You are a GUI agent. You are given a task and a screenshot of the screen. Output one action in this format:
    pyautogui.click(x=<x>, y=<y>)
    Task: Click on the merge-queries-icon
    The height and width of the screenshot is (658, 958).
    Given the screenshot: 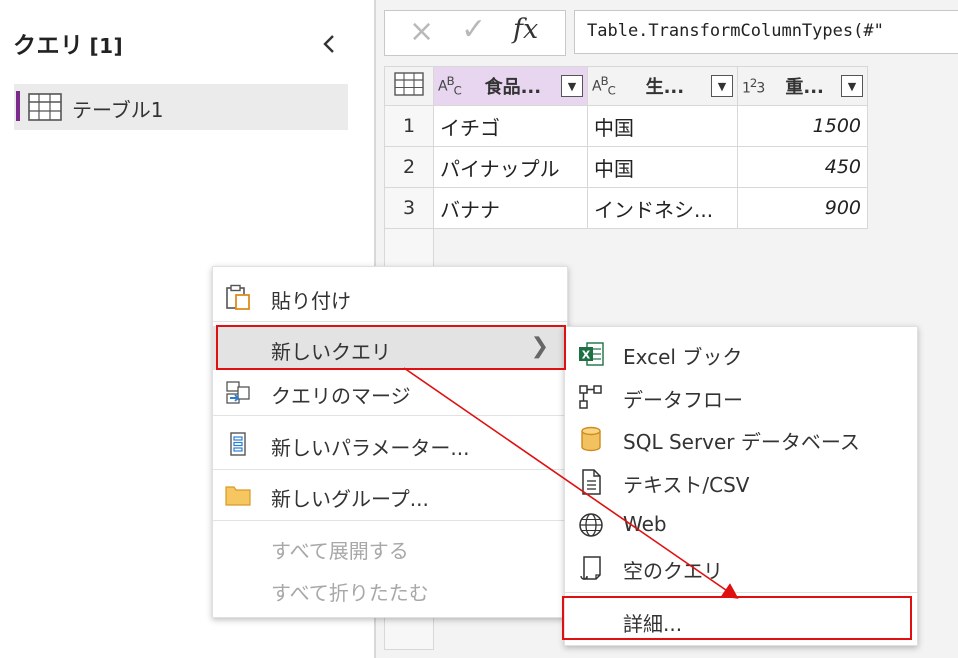 What is the action you would take?
    pyautogui.click(x=238, y=392)
    